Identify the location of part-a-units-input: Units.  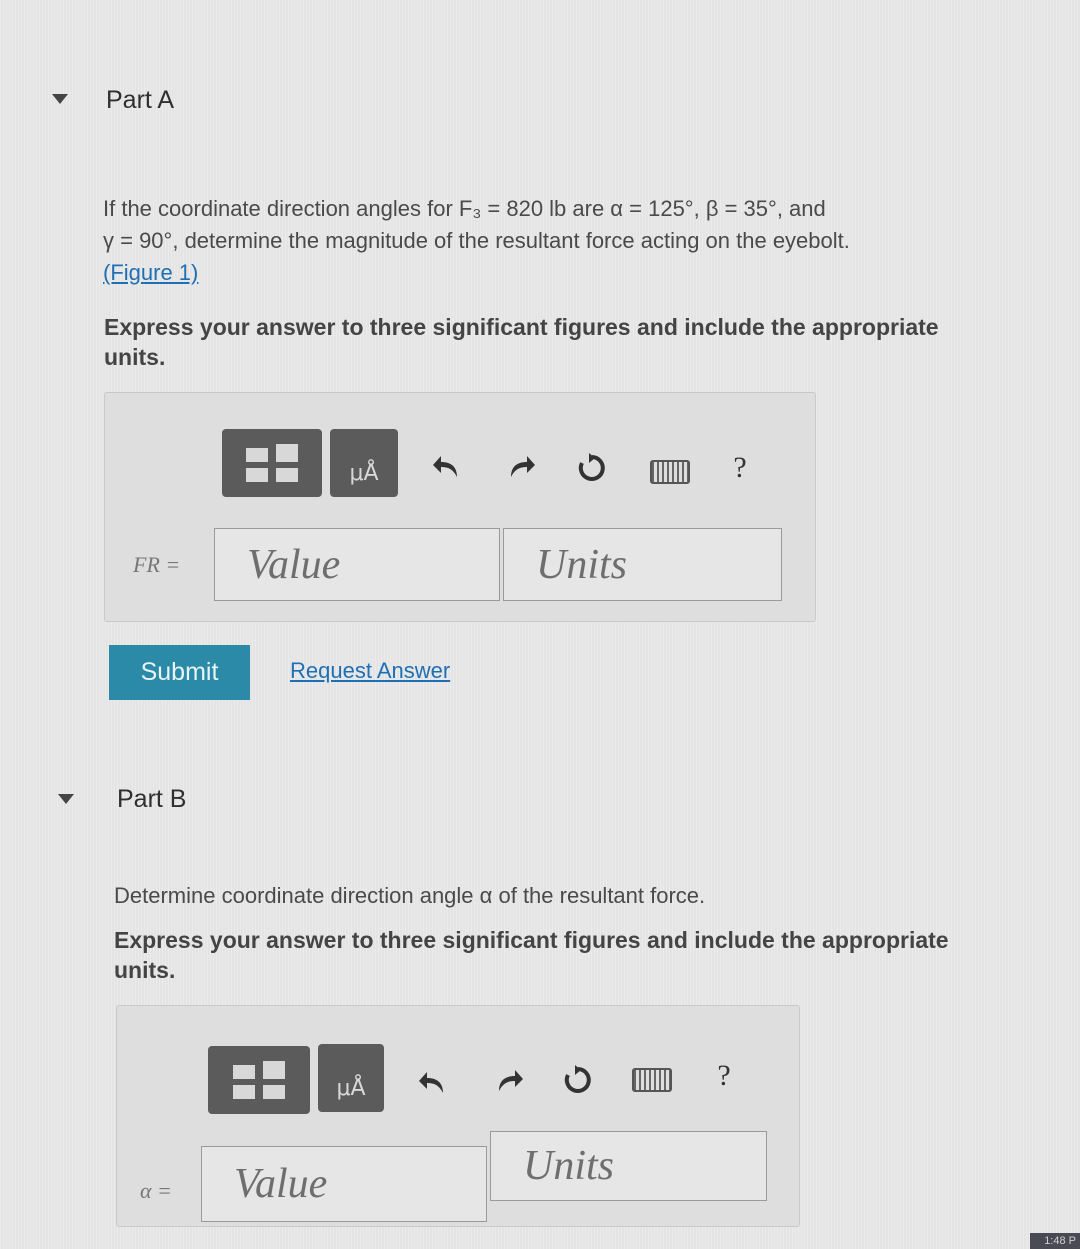
(642, 564).